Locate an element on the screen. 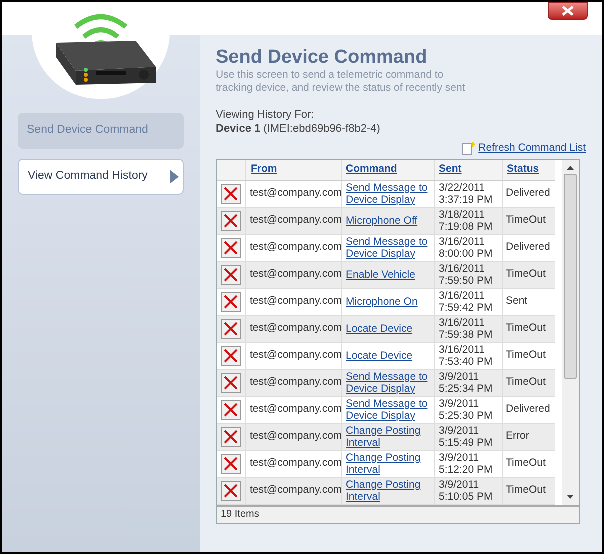 Image resolution: width=604 pixels, height=554 pixels. table-cell-text: 7:59:50 PM is located at coordinates (466, 280).